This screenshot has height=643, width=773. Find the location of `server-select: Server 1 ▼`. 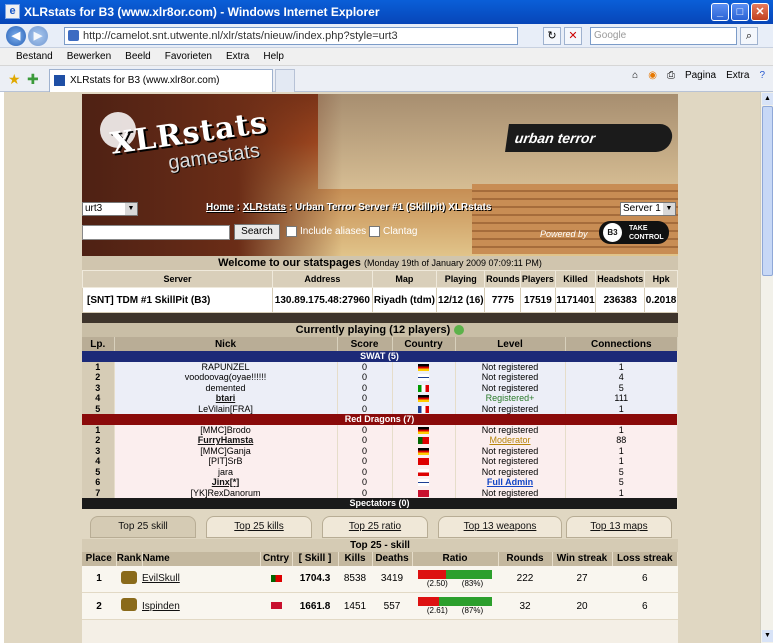

server-select: Server 1 ▼ is located at coordinates (648, 209).